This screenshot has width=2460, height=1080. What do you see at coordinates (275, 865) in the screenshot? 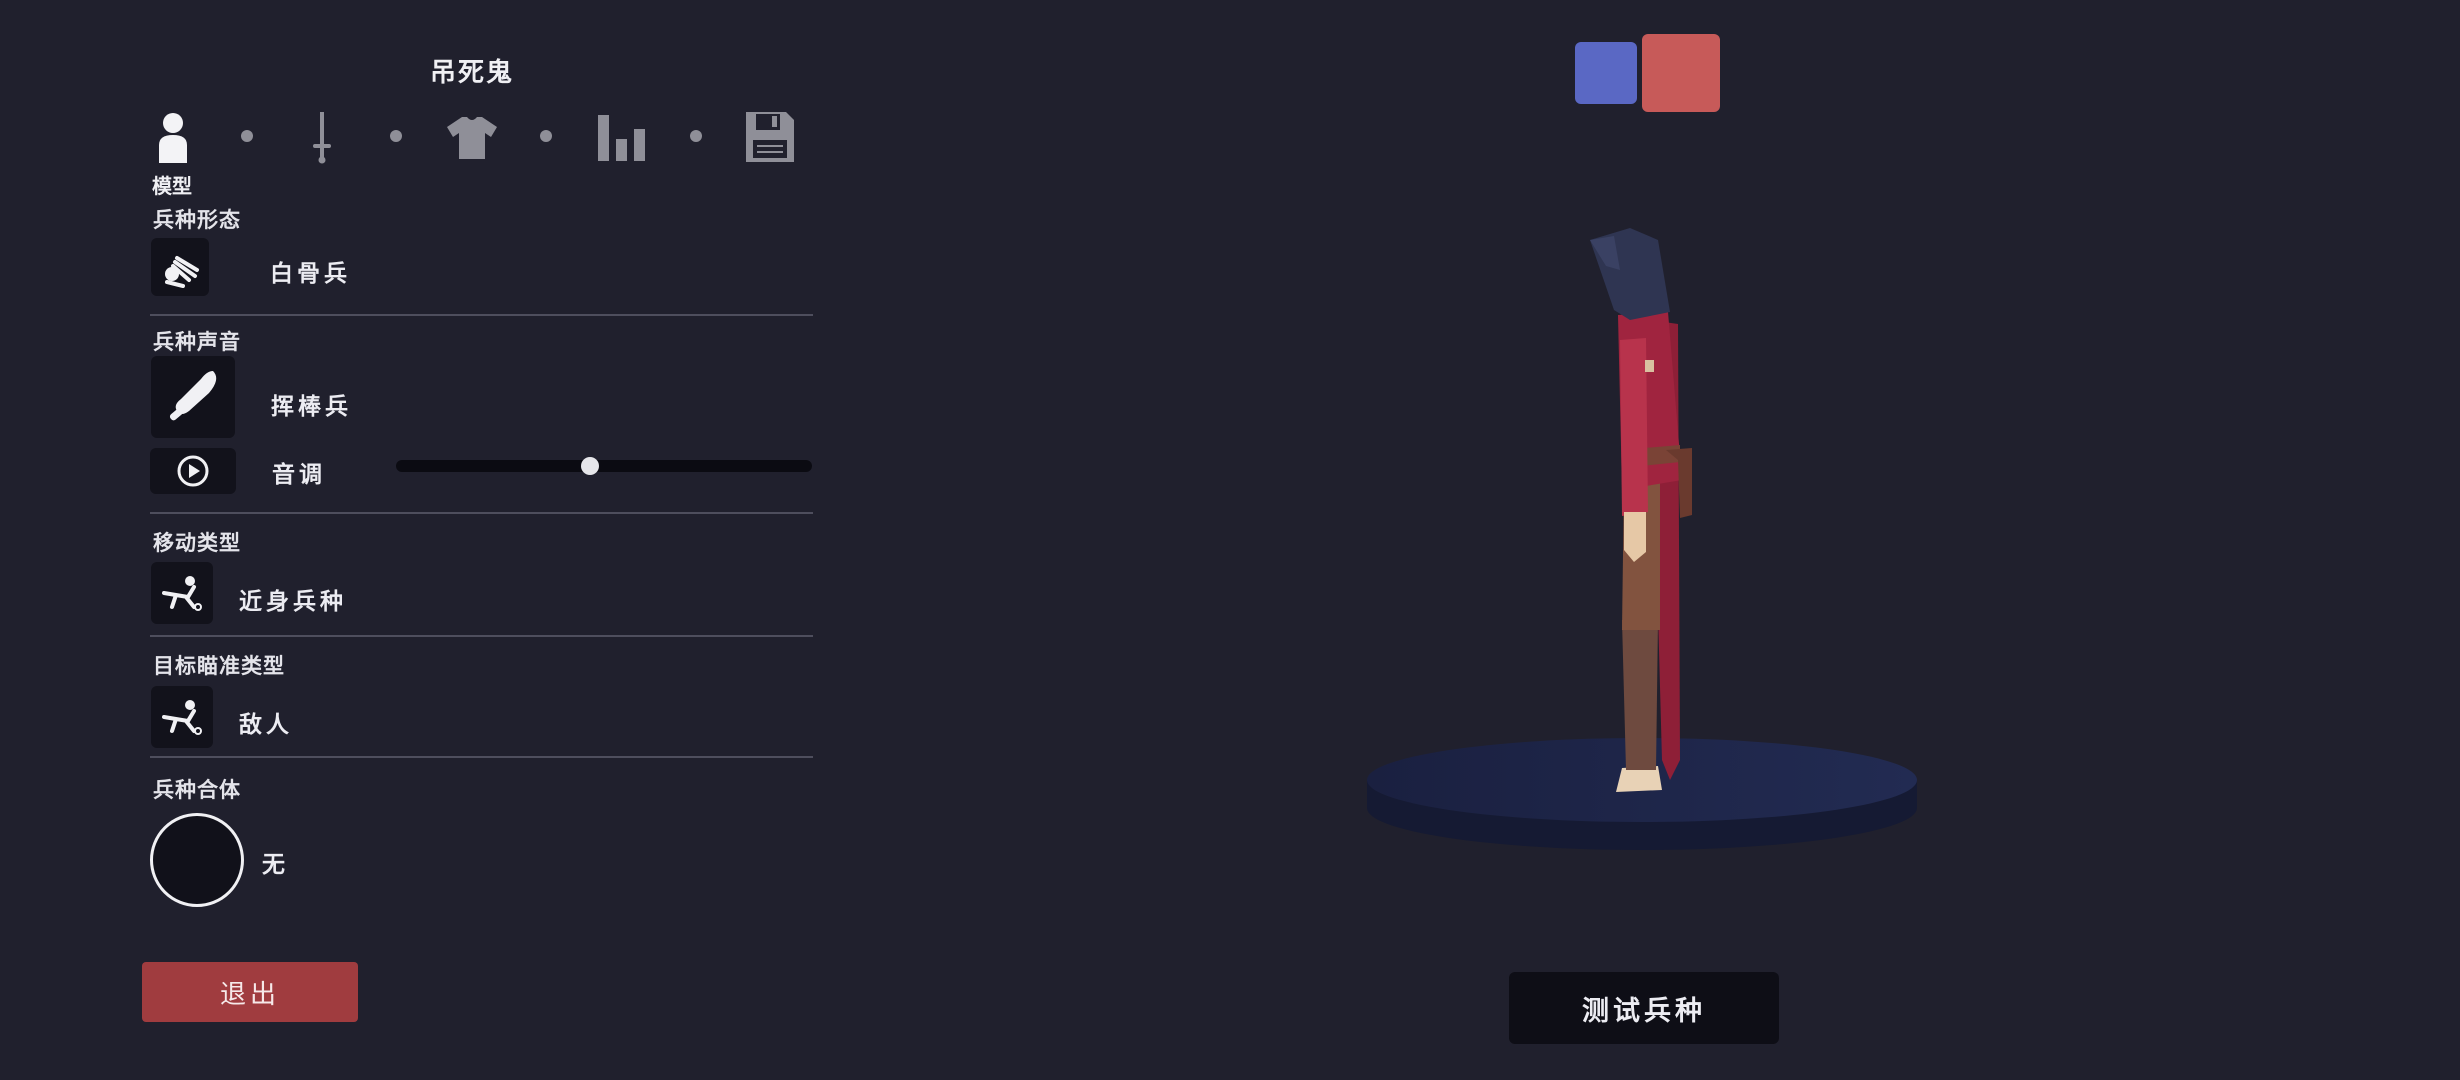
I see `combo-value: 无` at bounding box center [275, 865].